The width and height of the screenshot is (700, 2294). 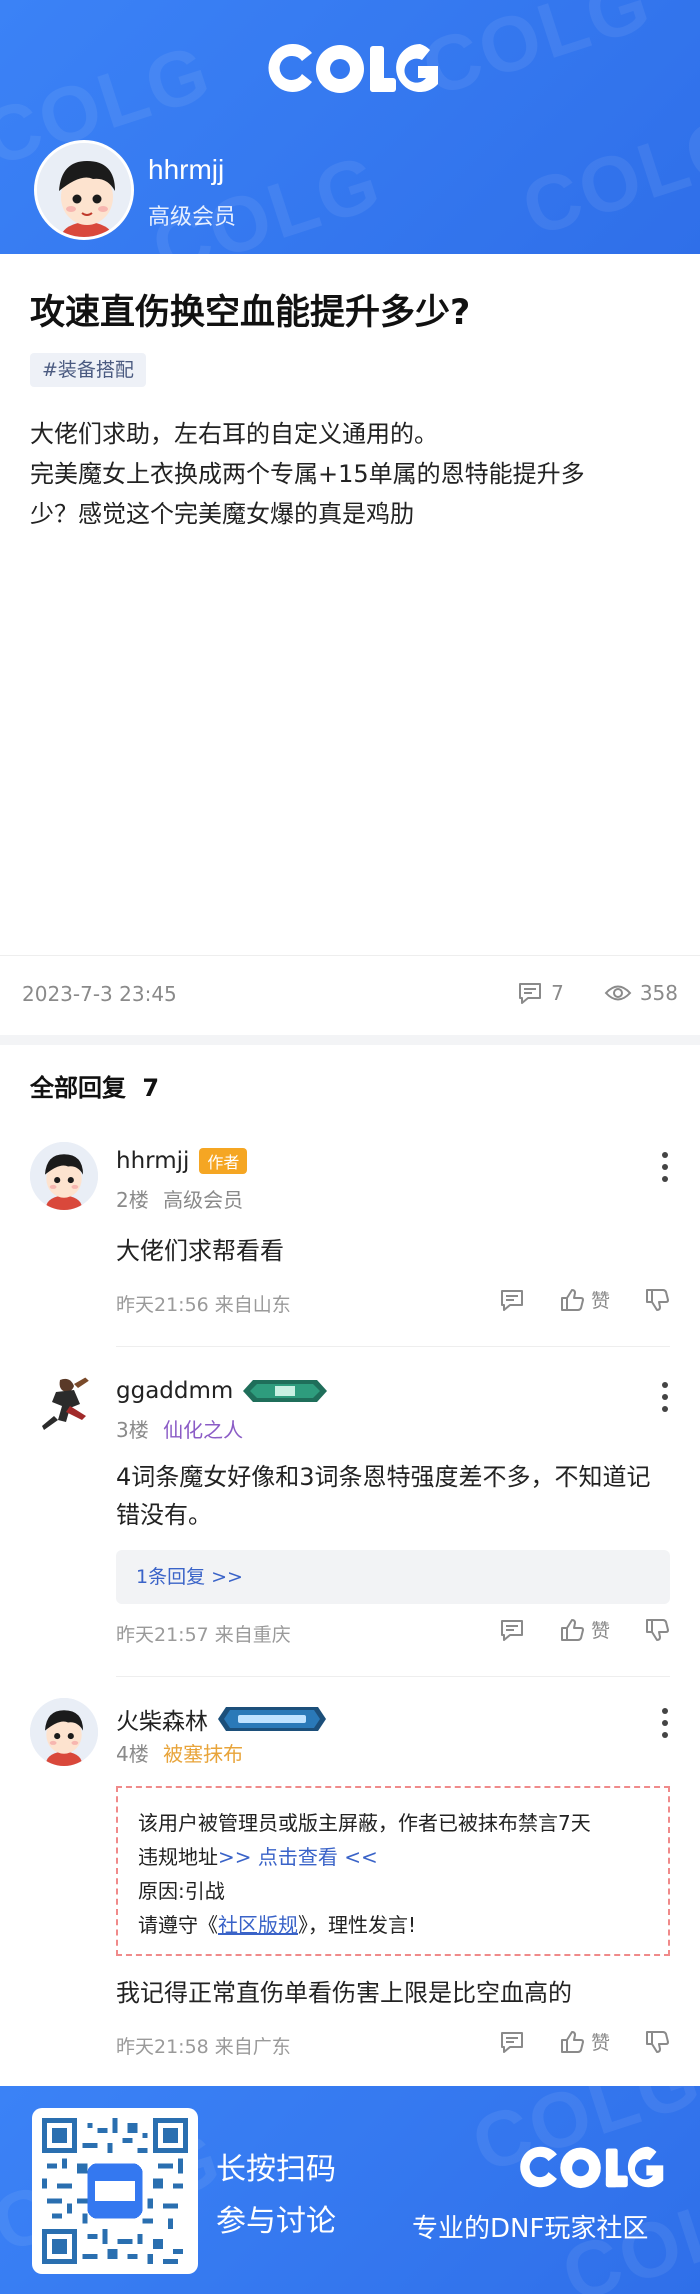 I want to click on community-rules-link: 社区版规, so click(x=258, y=1925).